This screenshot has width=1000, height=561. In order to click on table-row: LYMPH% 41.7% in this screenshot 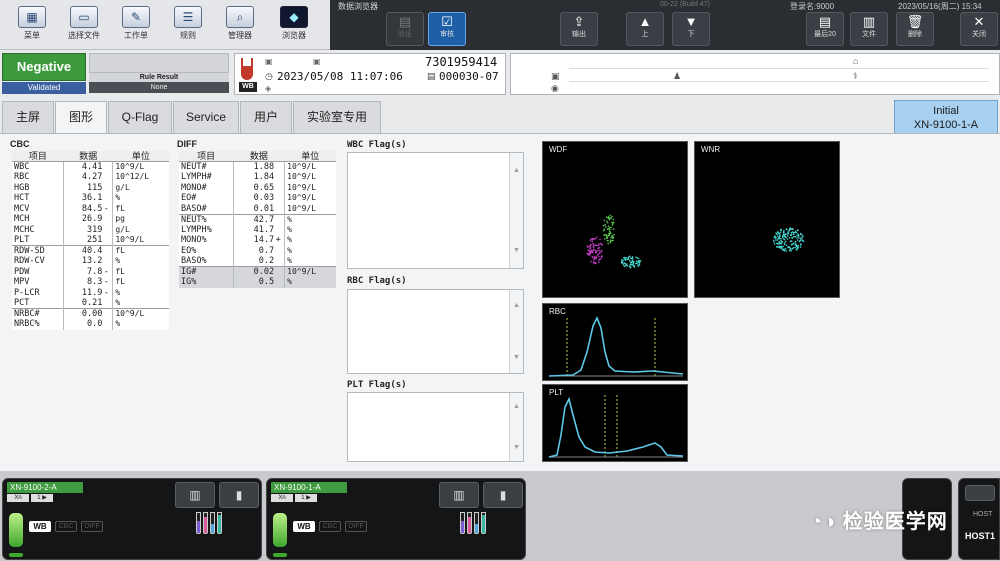, I will do `click(257, 229)`.